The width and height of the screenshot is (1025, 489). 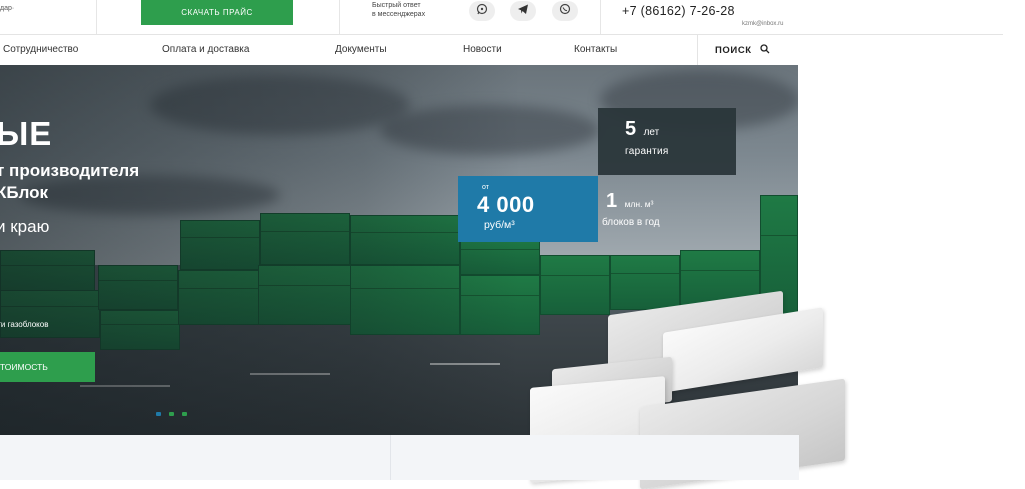 What do you see at coordinates (678, 11) in the screenshot?
I see `phone-link: +7 (86162) 7-26-28` at bounding box center [678, 11].